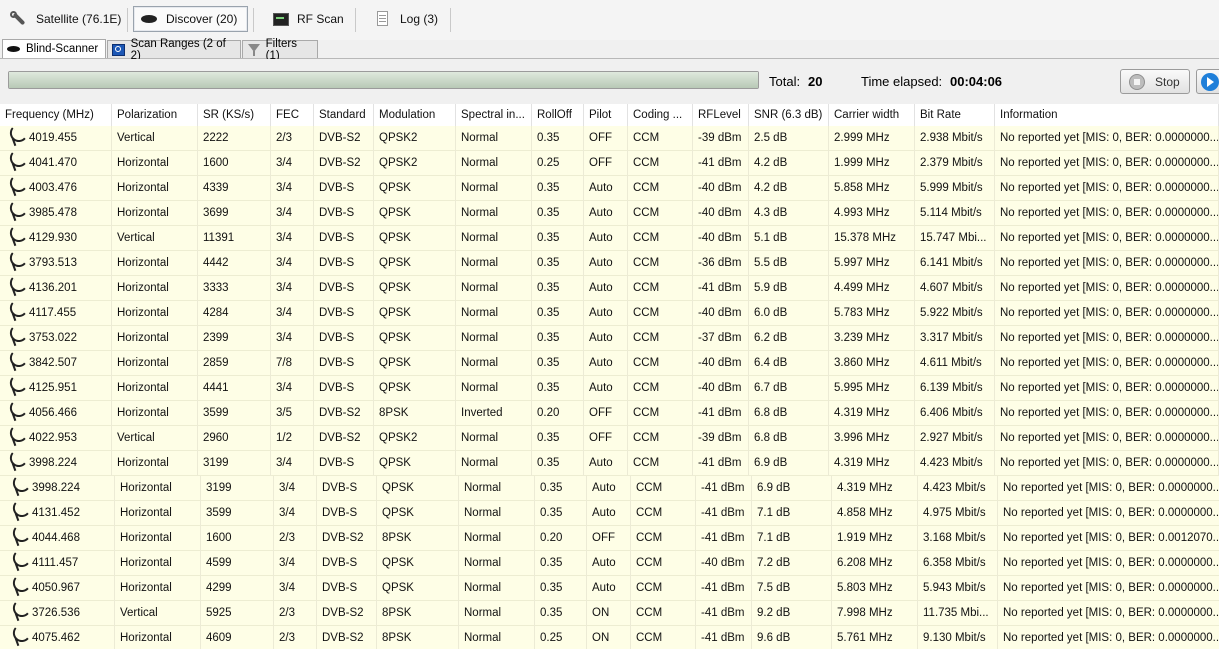 The height and width of the screenshot is (649, 1219). Describe the element at coordinates (721, 263) in the screenshot. I see `table-cell: -36 dBm` at that location.